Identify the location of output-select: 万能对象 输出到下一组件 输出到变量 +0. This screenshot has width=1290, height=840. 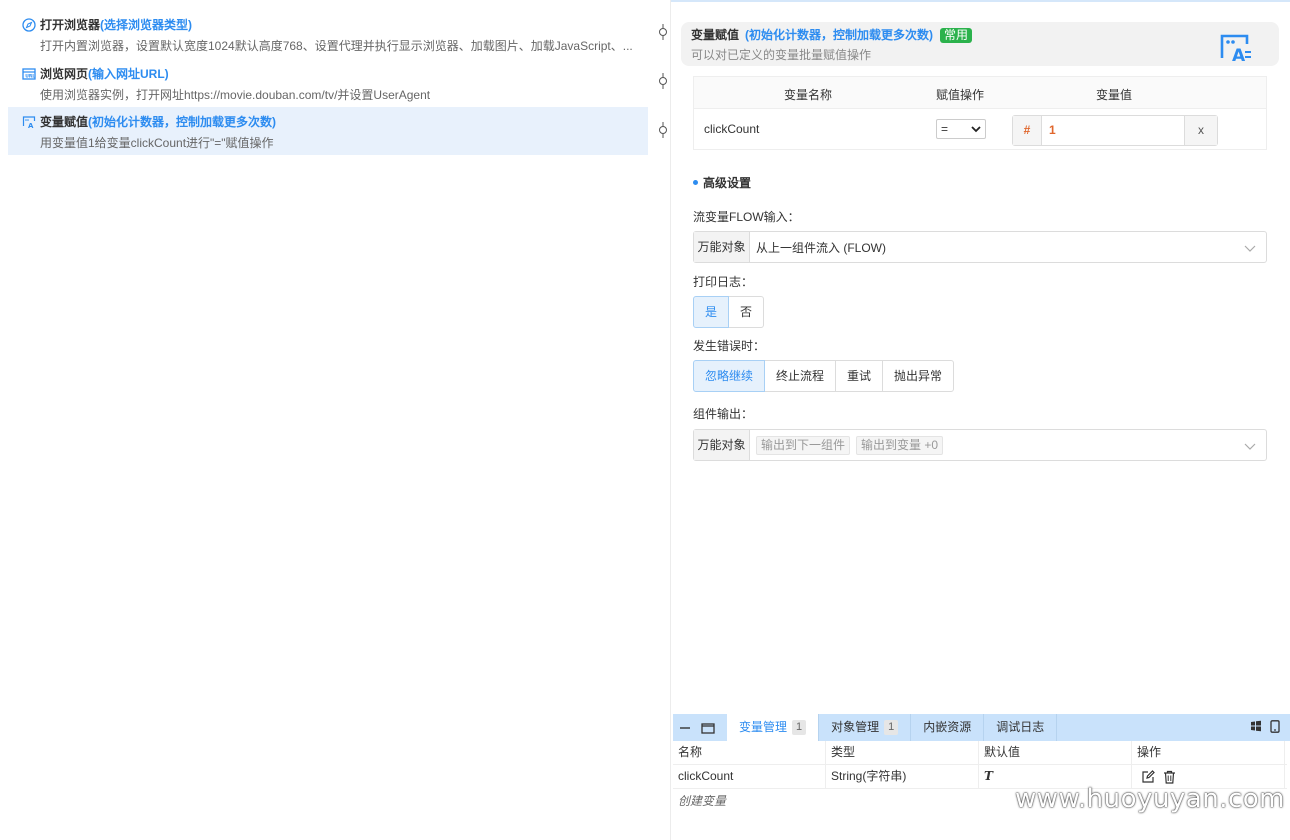
(980, 445).